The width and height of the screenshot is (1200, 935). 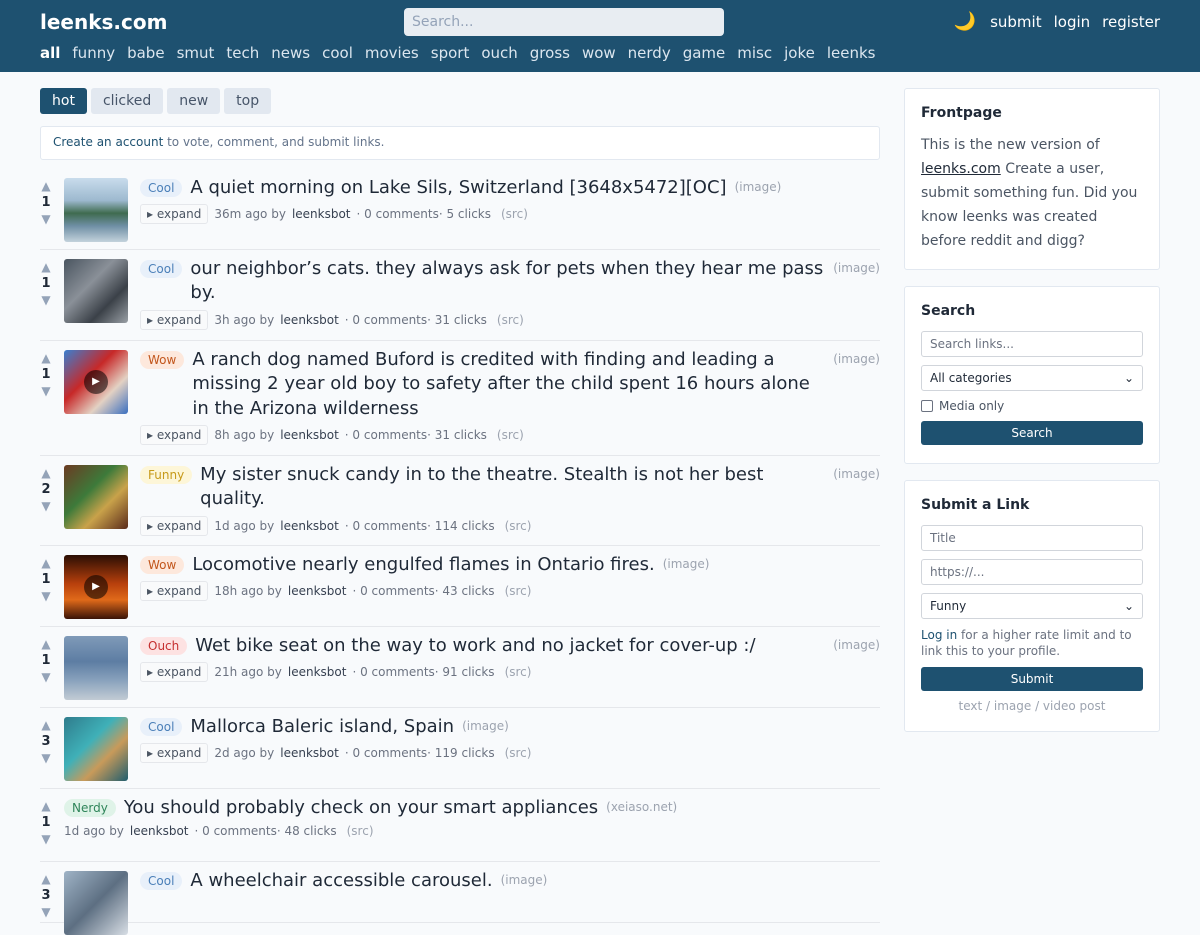 What do you see at coordinates (415, 319) in the screenshot?
I see `post-stats: · 0 comments· 31 clicks` at bounding box center [415, 319].